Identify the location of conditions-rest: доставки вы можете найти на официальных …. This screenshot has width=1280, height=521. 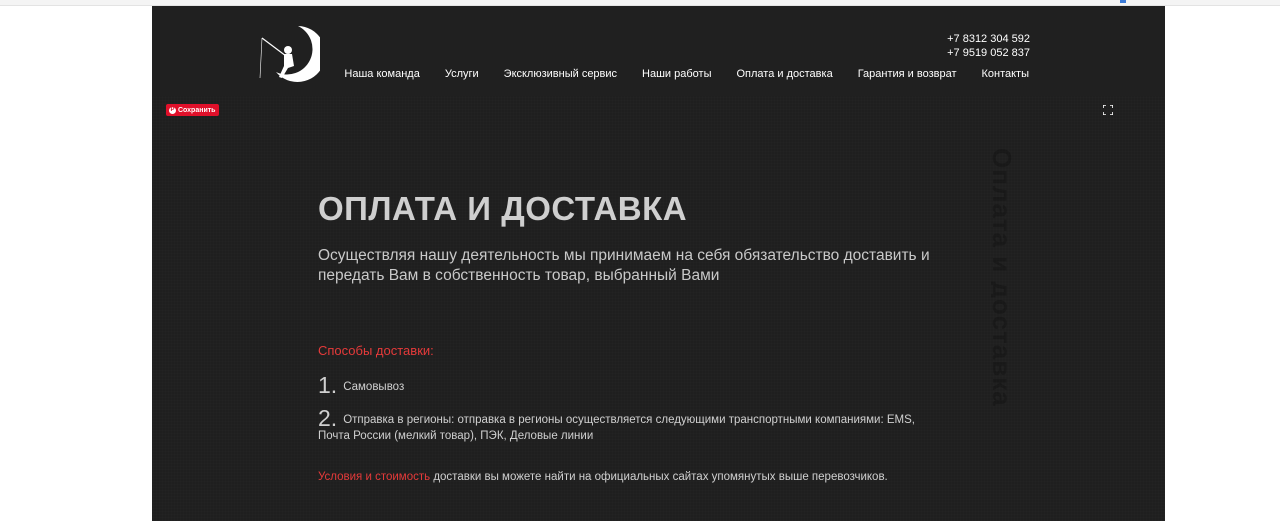
(659, 477).